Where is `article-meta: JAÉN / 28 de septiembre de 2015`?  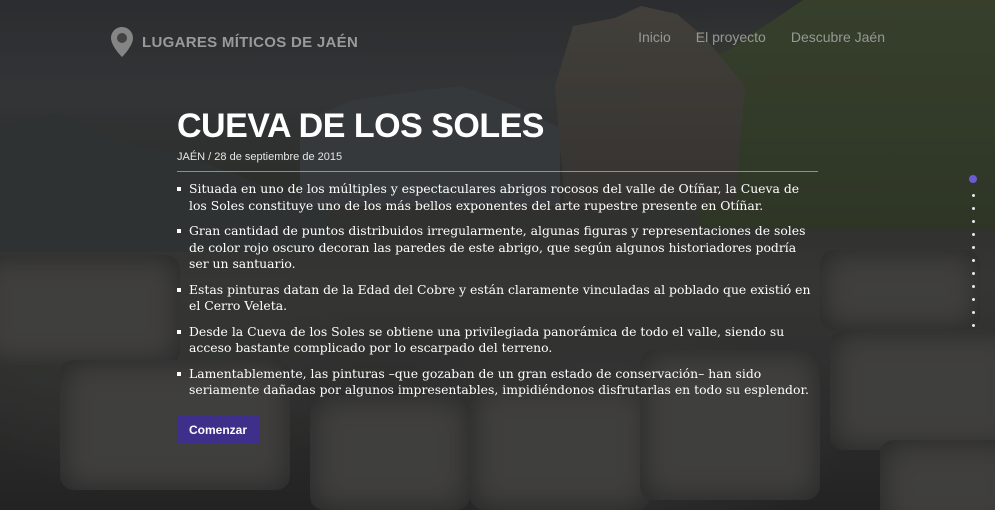
article-meta: JAÉN / 28 de septiembre de 2015 is located at coordinates (497, 161).